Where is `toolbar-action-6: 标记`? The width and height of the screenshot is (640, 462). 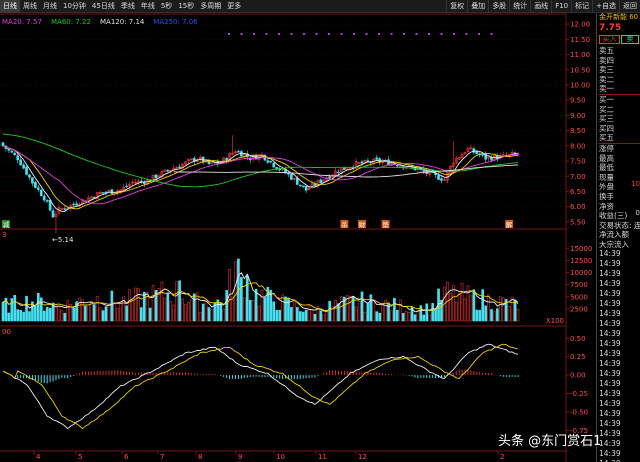 toolbar-action-6: 标记 is located at coordinates (581, 6).